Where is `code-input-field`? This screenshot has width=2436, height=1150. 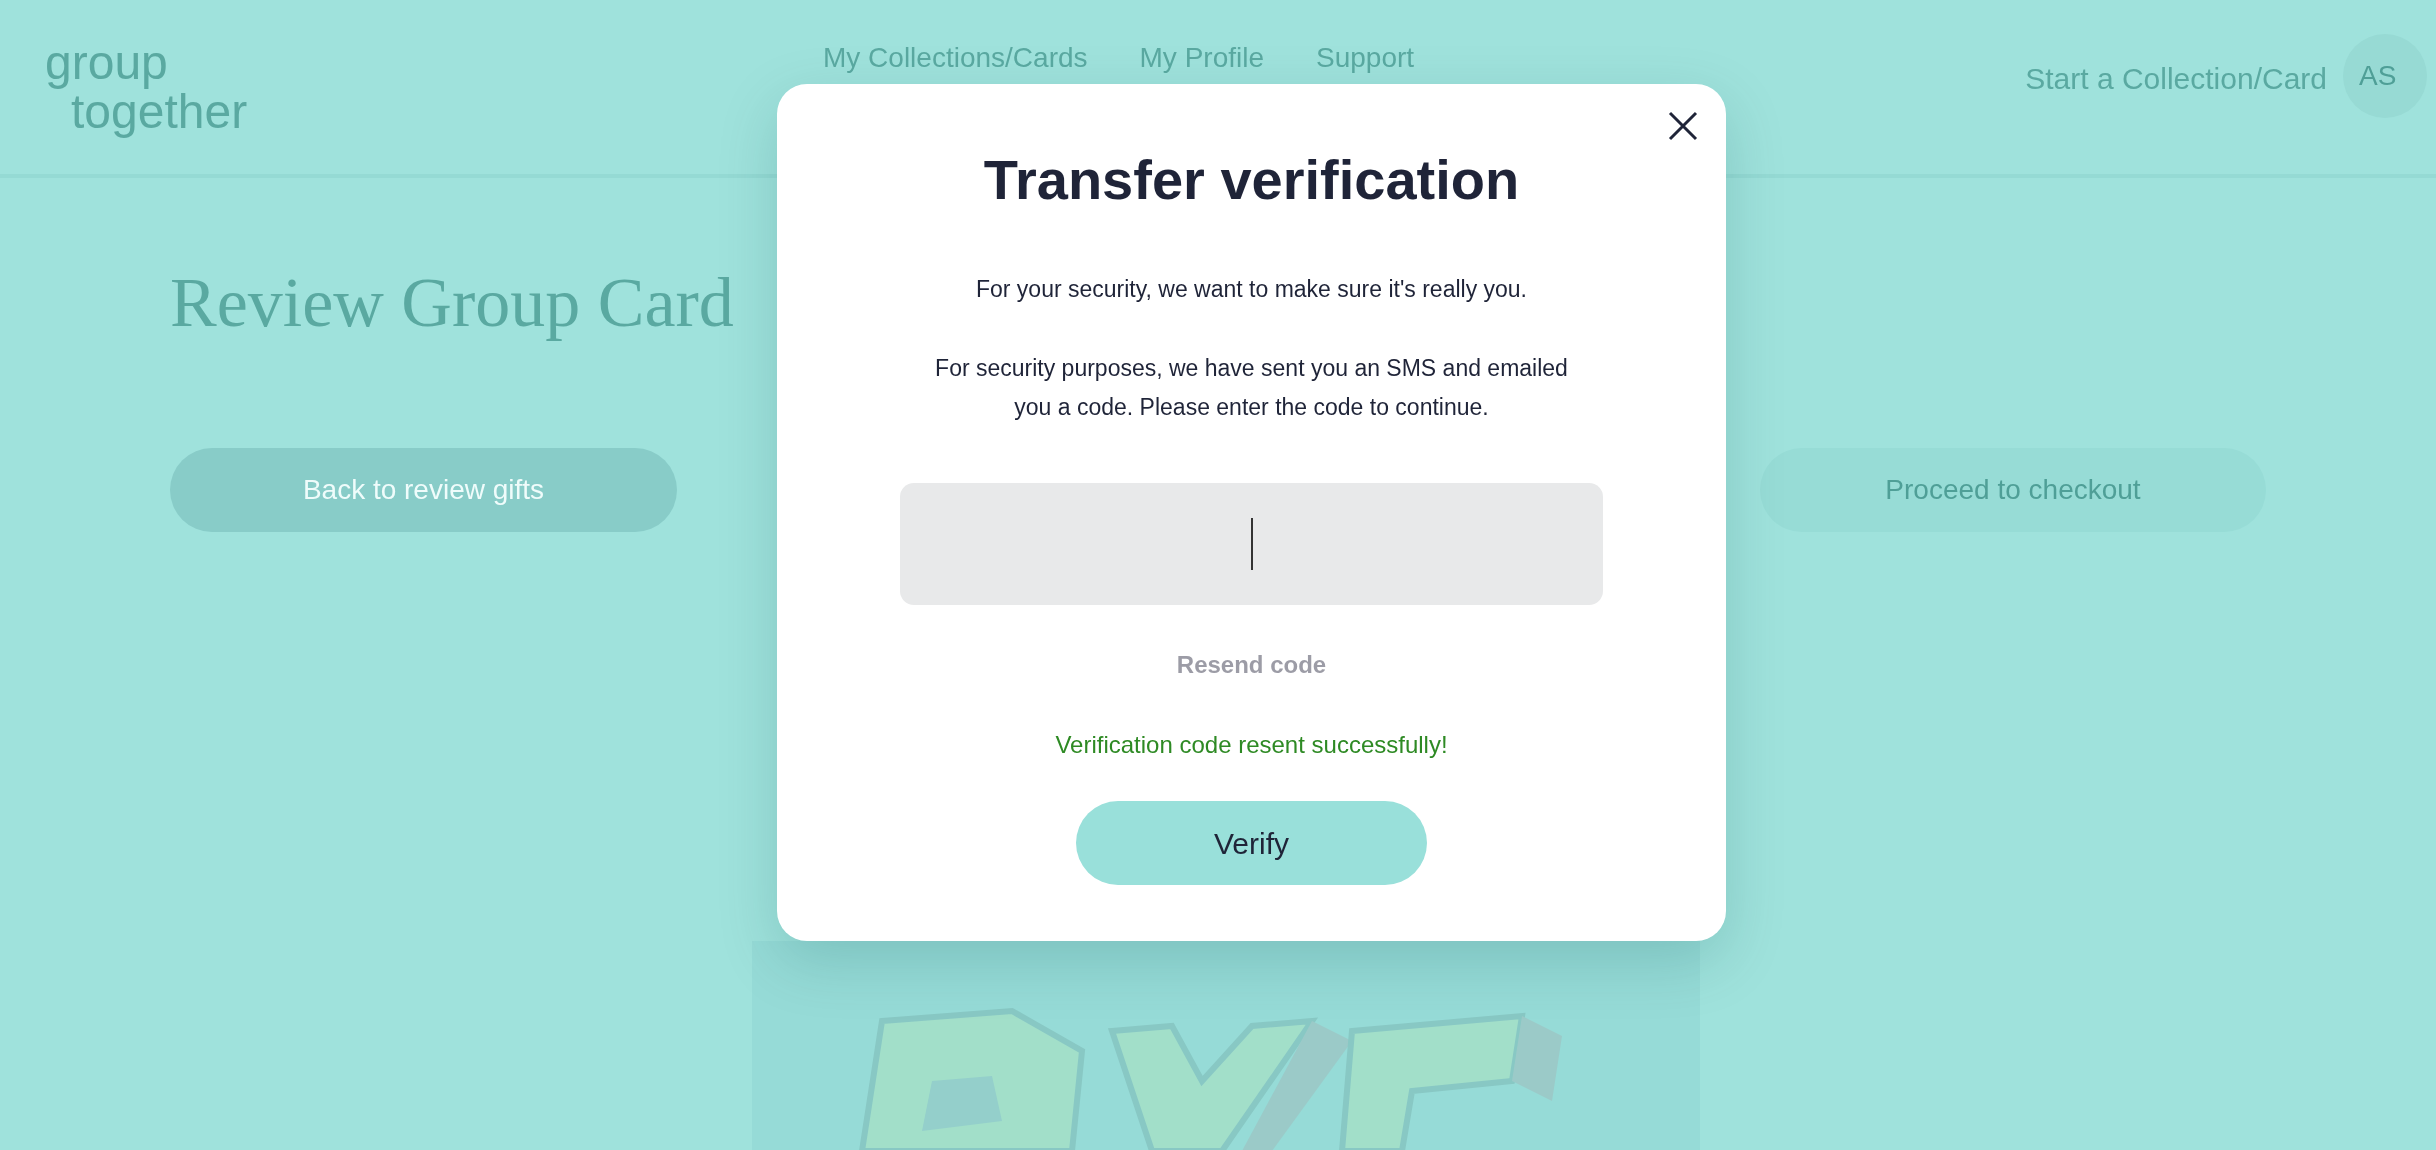
code-input-field is located at coordinates (1251, 544).